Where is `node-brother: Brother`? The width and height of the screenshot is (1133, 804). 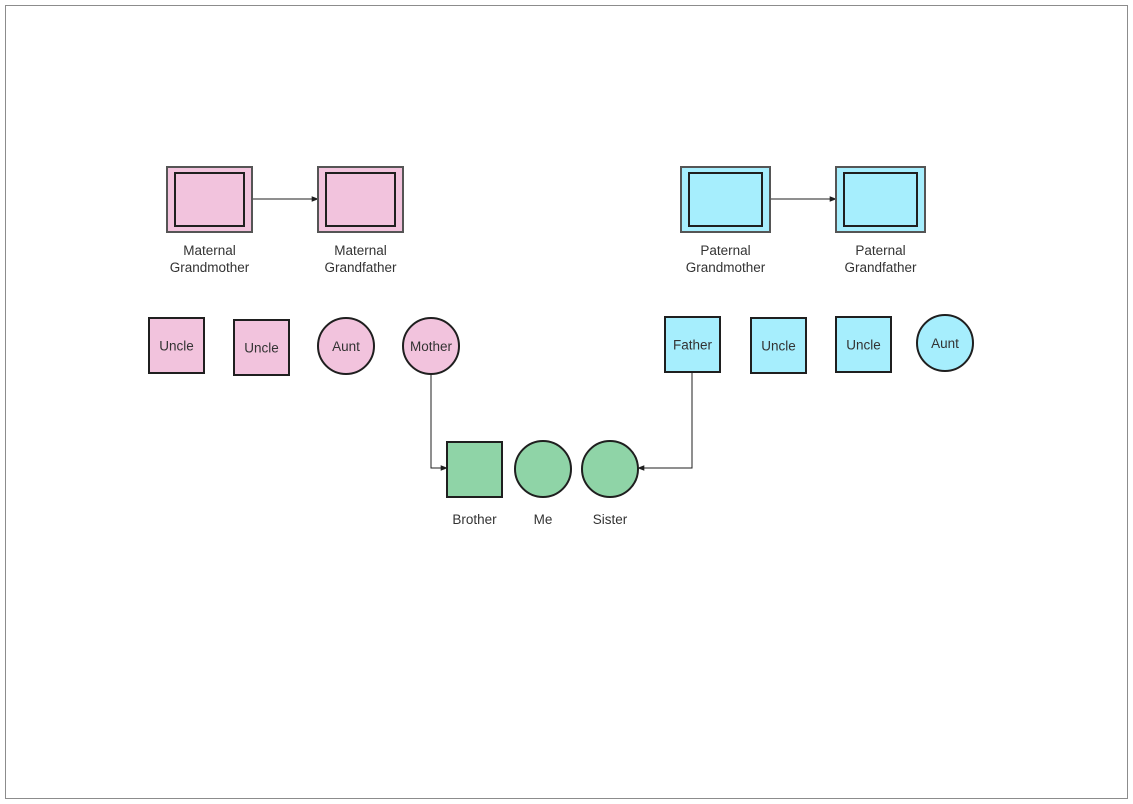 node-brother: Brother is located at coordinates (474, 484).